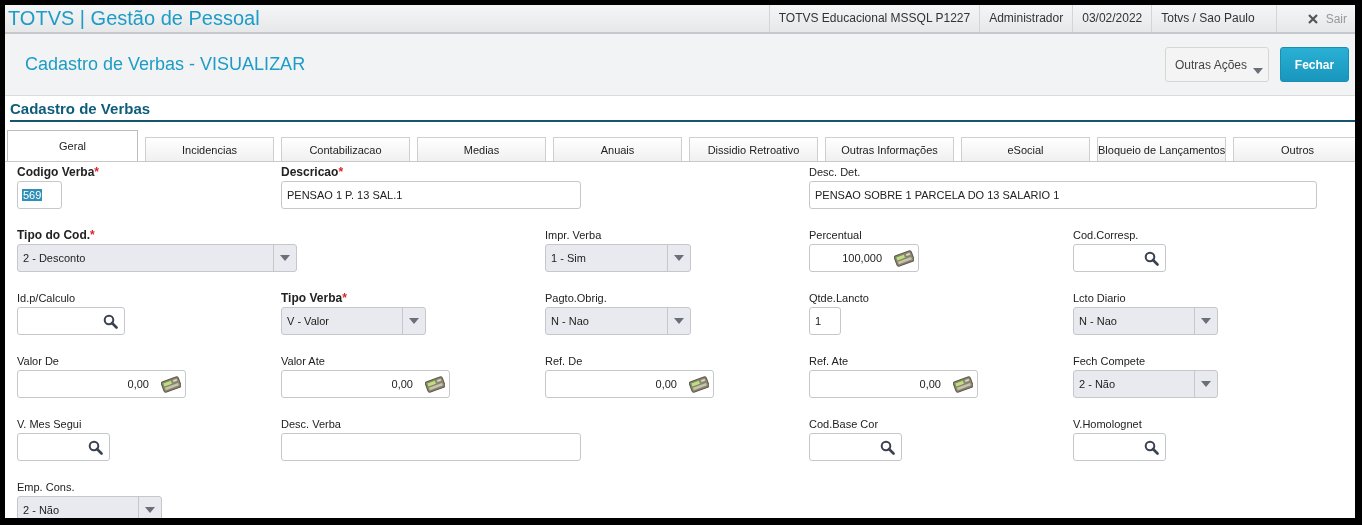 The width and height of the screenshot is (1362, 525). Describe the element at coordinates (1112, 18) in the screenshot. I see `session-info: 03/02/2022` at that location.